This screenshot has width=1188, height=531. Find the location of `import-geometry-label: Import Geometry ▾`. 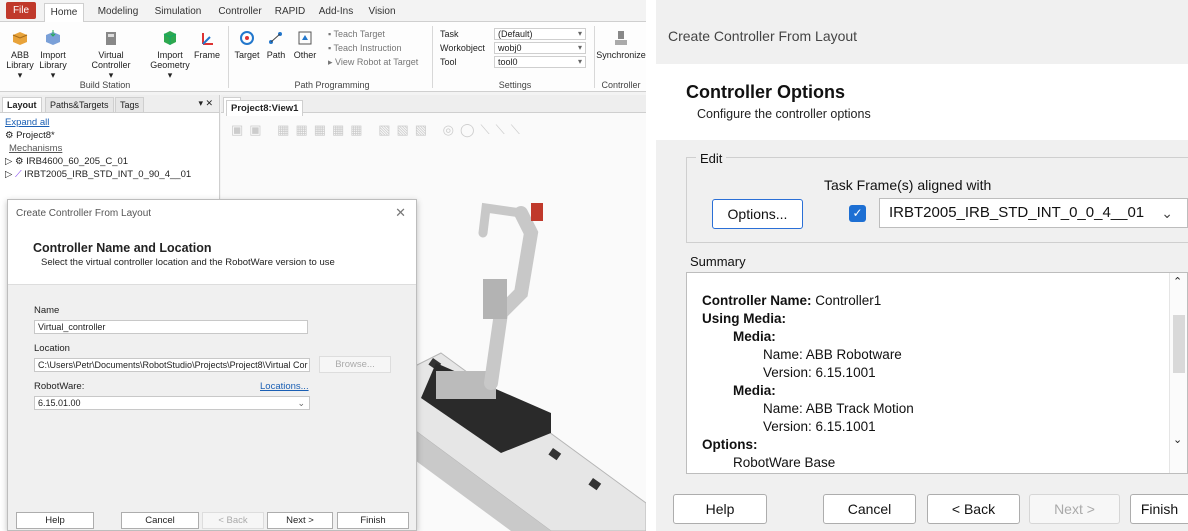

import-geometry-label: Import Geometry ▾ is located at coordinates (170, 65).